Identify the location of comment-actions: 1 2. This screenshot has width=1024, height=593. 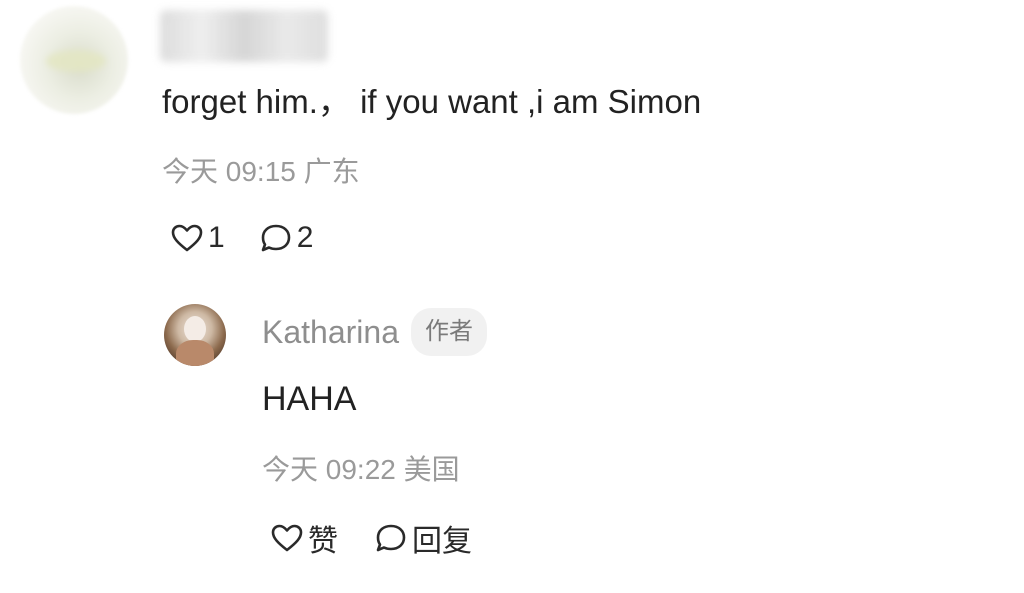
(241, 238).